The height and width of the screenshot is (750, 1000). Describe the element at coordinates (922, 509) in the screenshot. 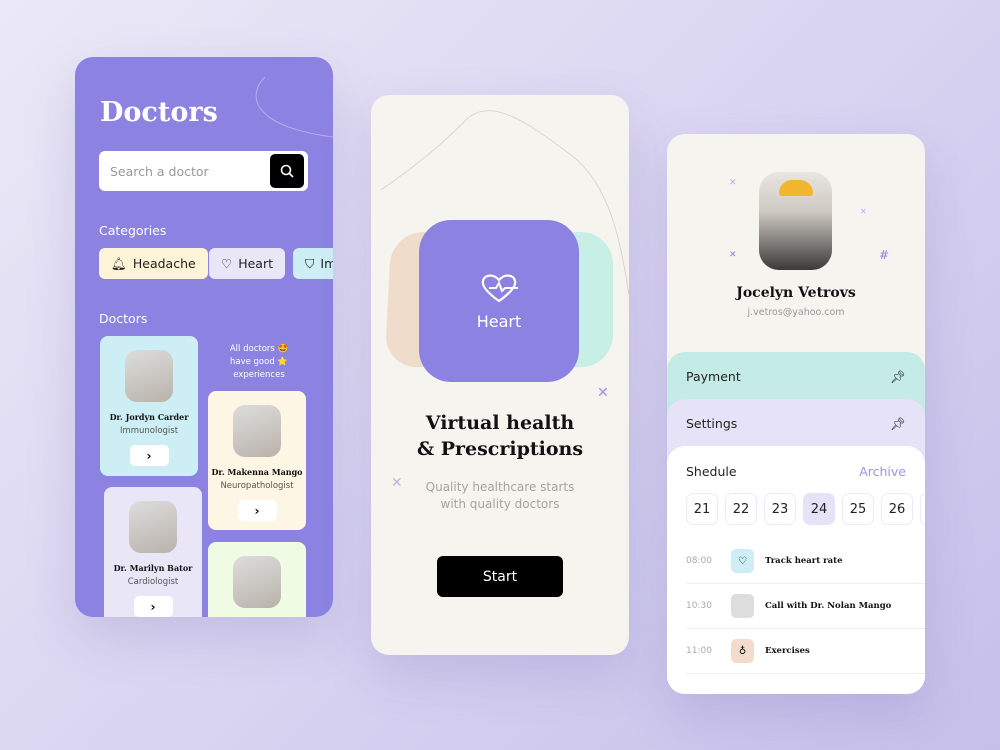

I see `day-partial` at that location.